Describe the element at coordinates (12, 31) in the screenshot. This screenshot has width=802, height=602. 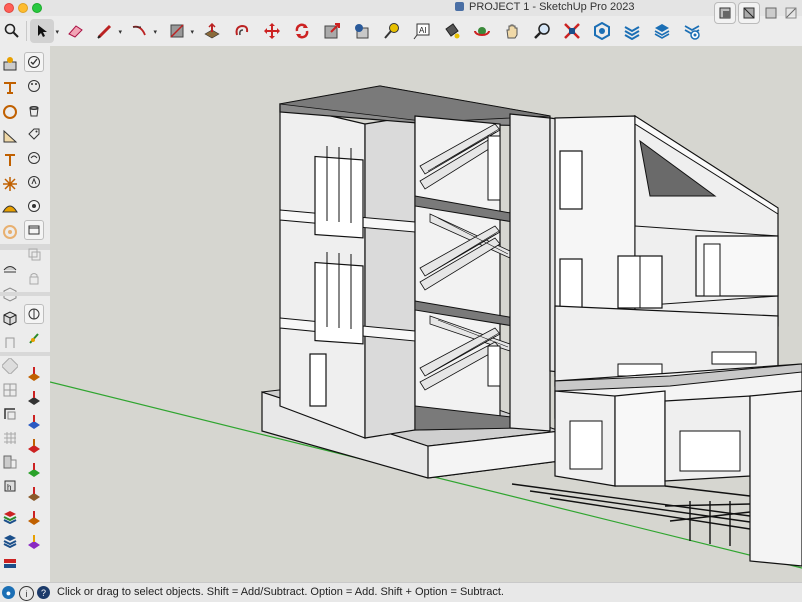
I see `search-icon` at that location.